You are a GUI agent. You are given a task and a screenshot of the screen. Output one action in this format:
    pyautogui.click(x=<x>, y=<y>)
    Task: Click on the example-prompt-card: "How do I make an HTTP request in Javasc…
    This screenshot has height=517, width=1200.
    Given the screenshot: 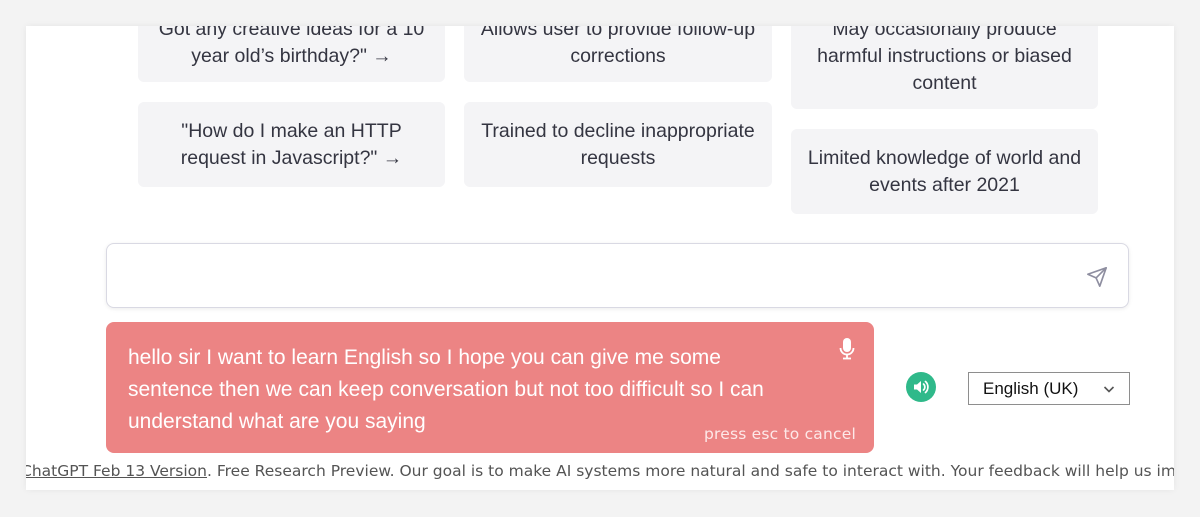 What is the action you would take?
    pyautogui.click(x=291, y=144)
    